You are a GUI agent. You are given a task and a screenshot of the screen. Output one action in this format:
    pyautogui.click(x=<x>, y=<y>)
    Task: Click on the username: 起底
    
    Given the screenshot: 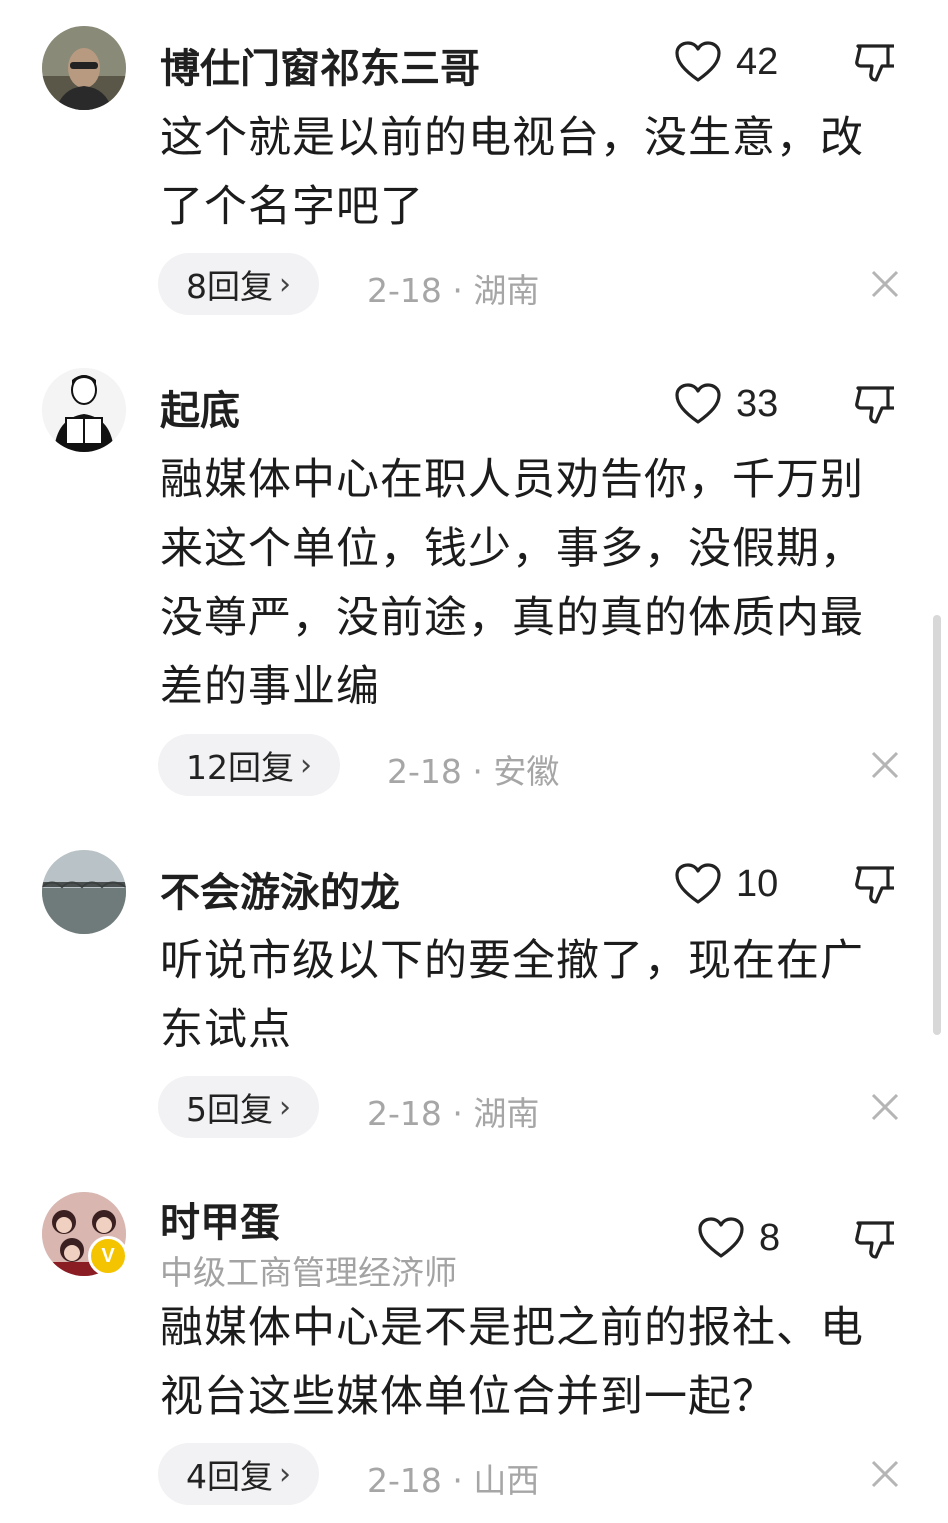 What is the action you would take?
    pyautogui.click(x=200, y=407)
    